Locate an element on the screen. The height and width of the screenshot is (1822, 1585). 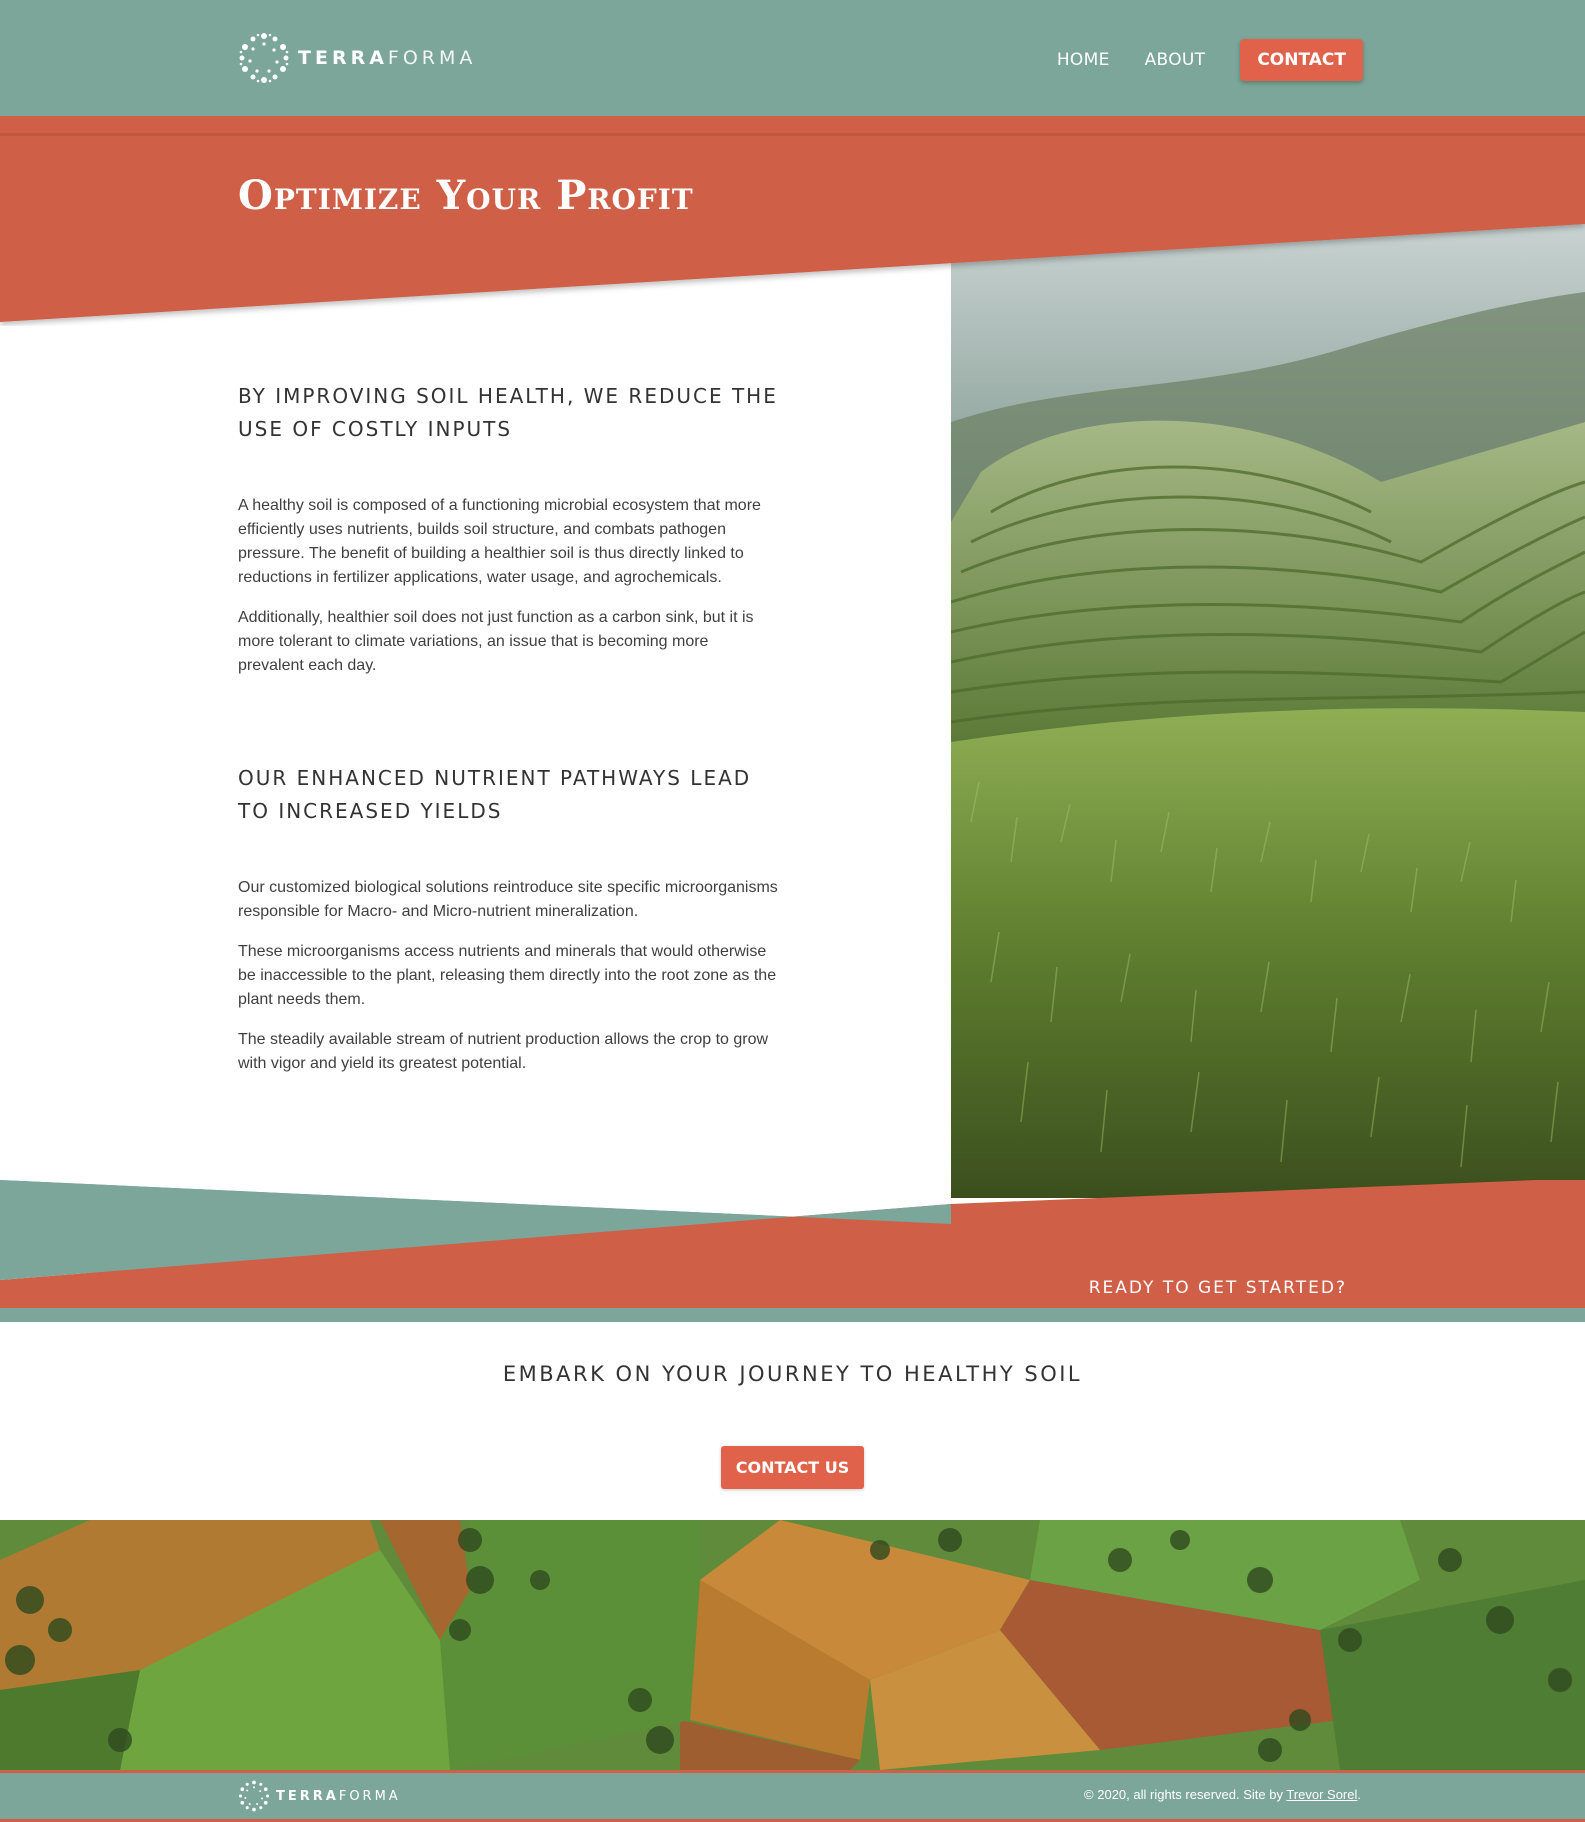
copyright-period: . is located at coordinates (1359, 1794).